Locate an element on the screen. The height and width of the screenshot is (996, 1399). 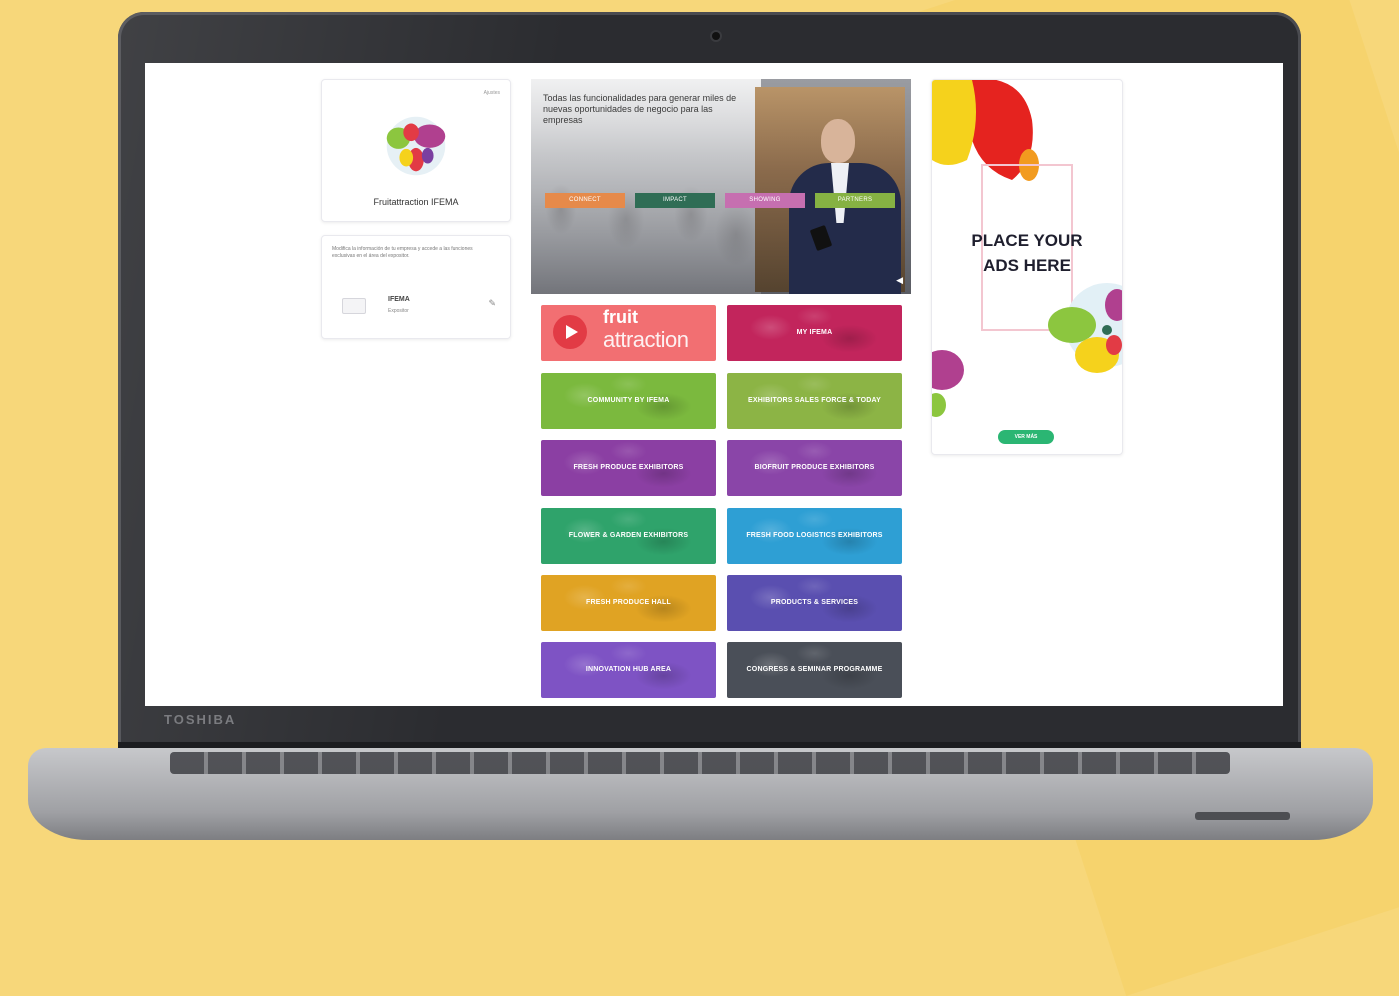
tile-label: BIOFRUIT PRODUCE EXHIBITORS is located at coordinates (814, 467).